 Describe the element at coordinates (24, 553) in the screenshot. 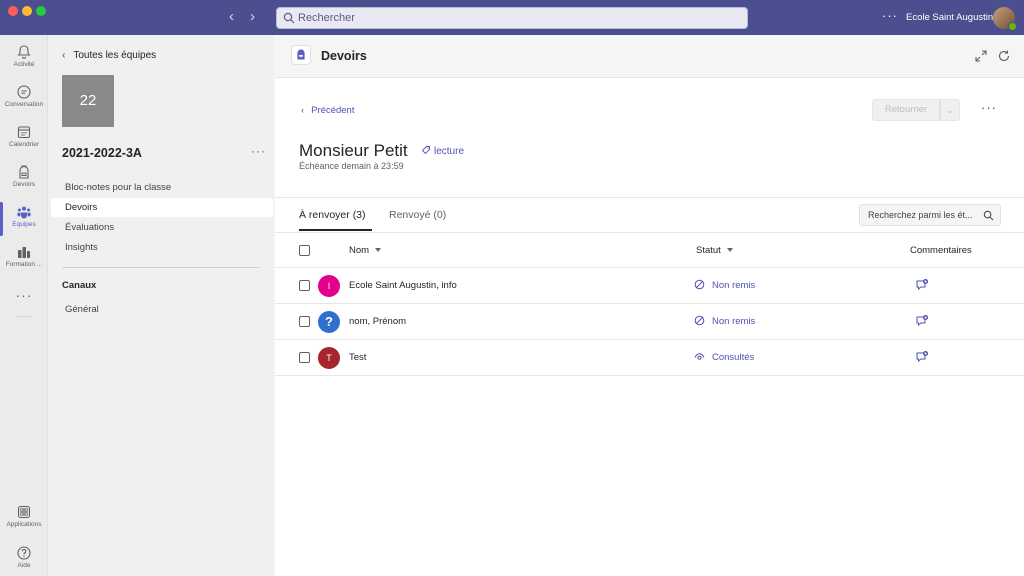

I see `help-icon` at that location.